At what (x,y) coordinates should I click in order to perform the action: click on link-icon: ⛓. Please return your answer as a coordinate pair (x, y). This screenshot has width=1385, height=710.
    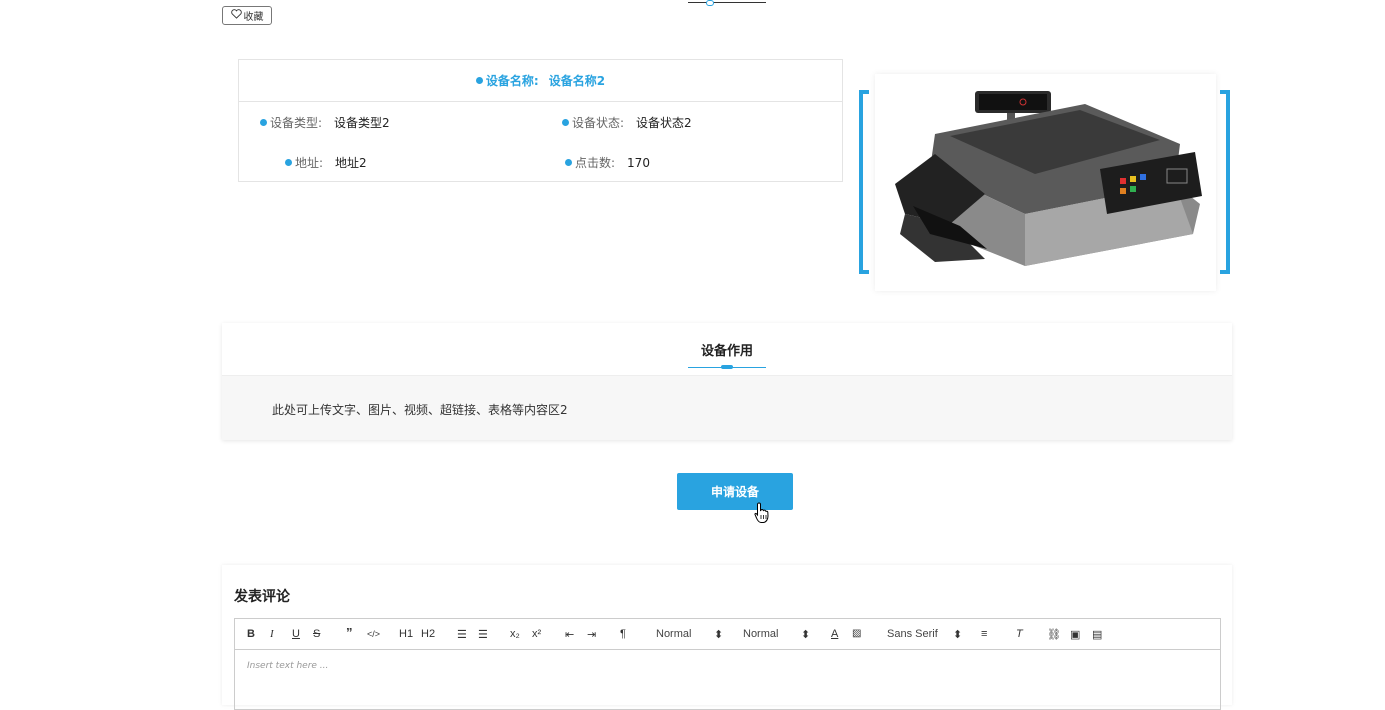
    Looking at the image, I should click on (1054, 634).